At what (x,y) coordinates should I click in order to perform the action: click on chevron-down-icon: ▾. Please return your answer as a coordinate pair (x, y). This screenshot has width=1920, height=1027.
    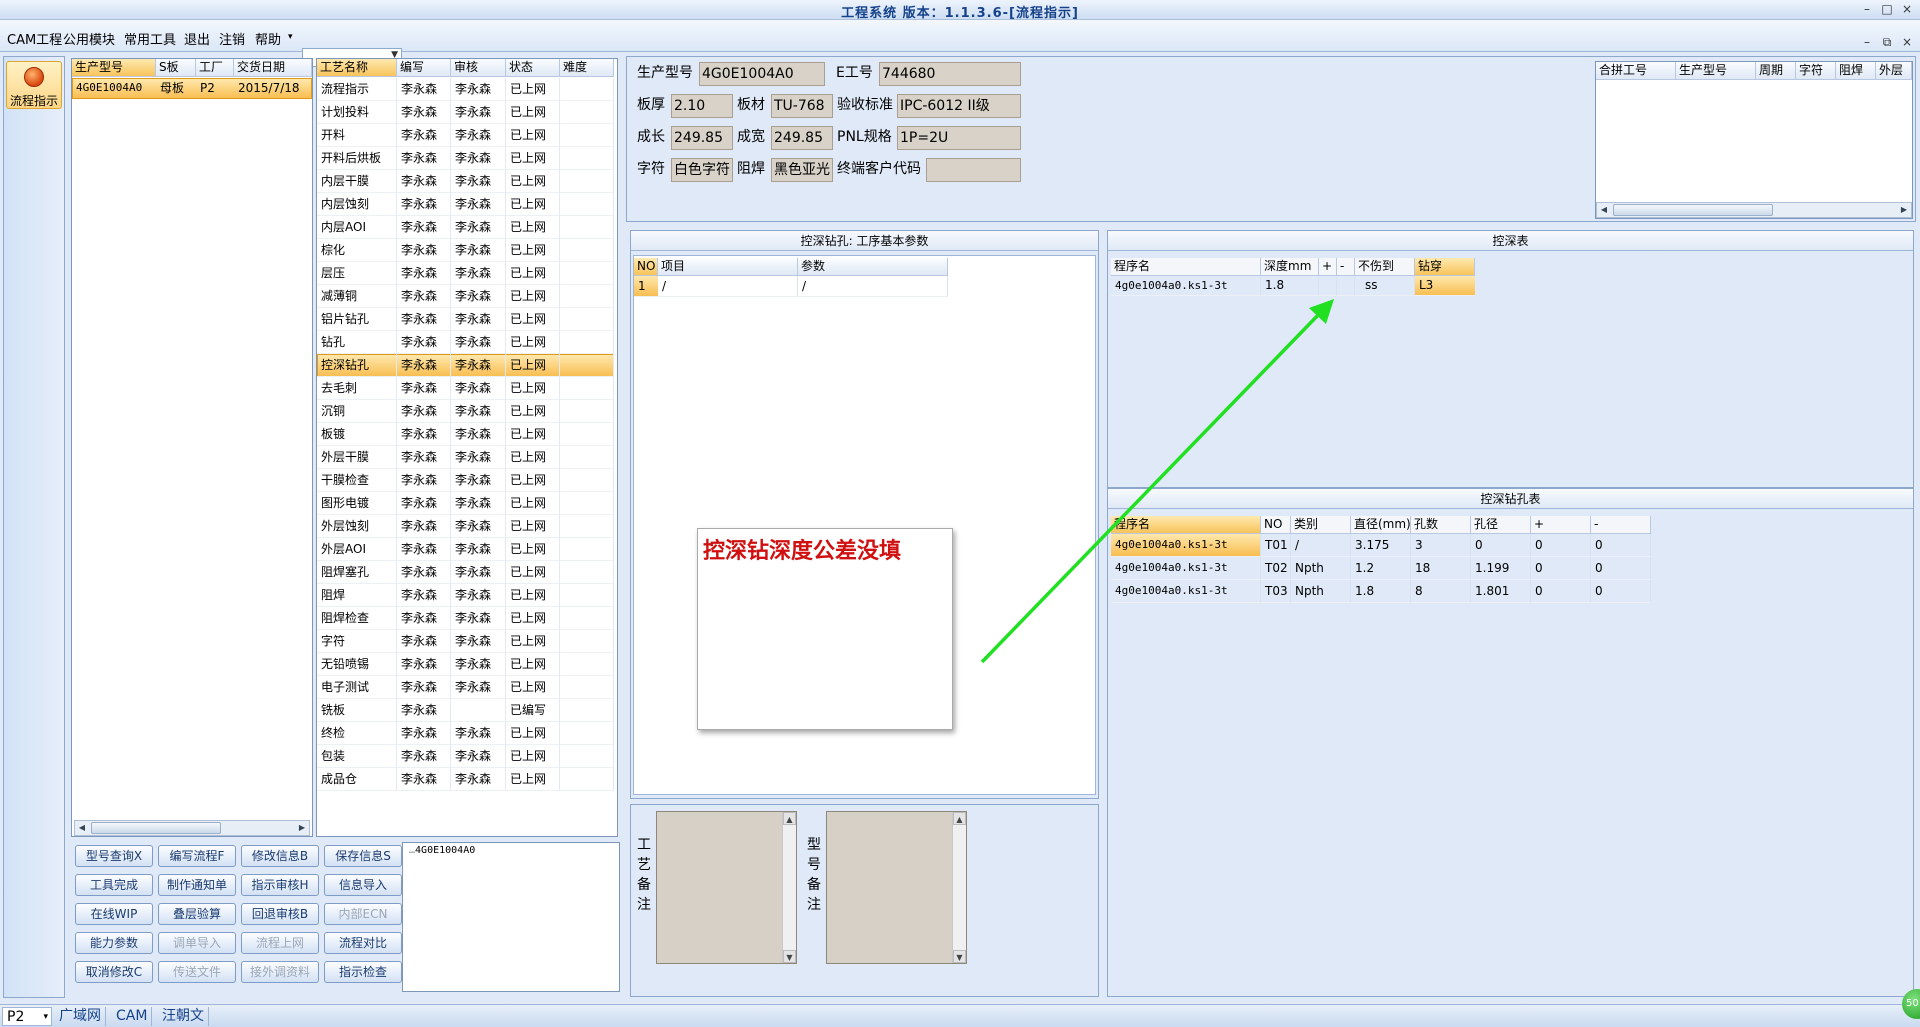
    Looking at the image, I should click on (45, 1017).